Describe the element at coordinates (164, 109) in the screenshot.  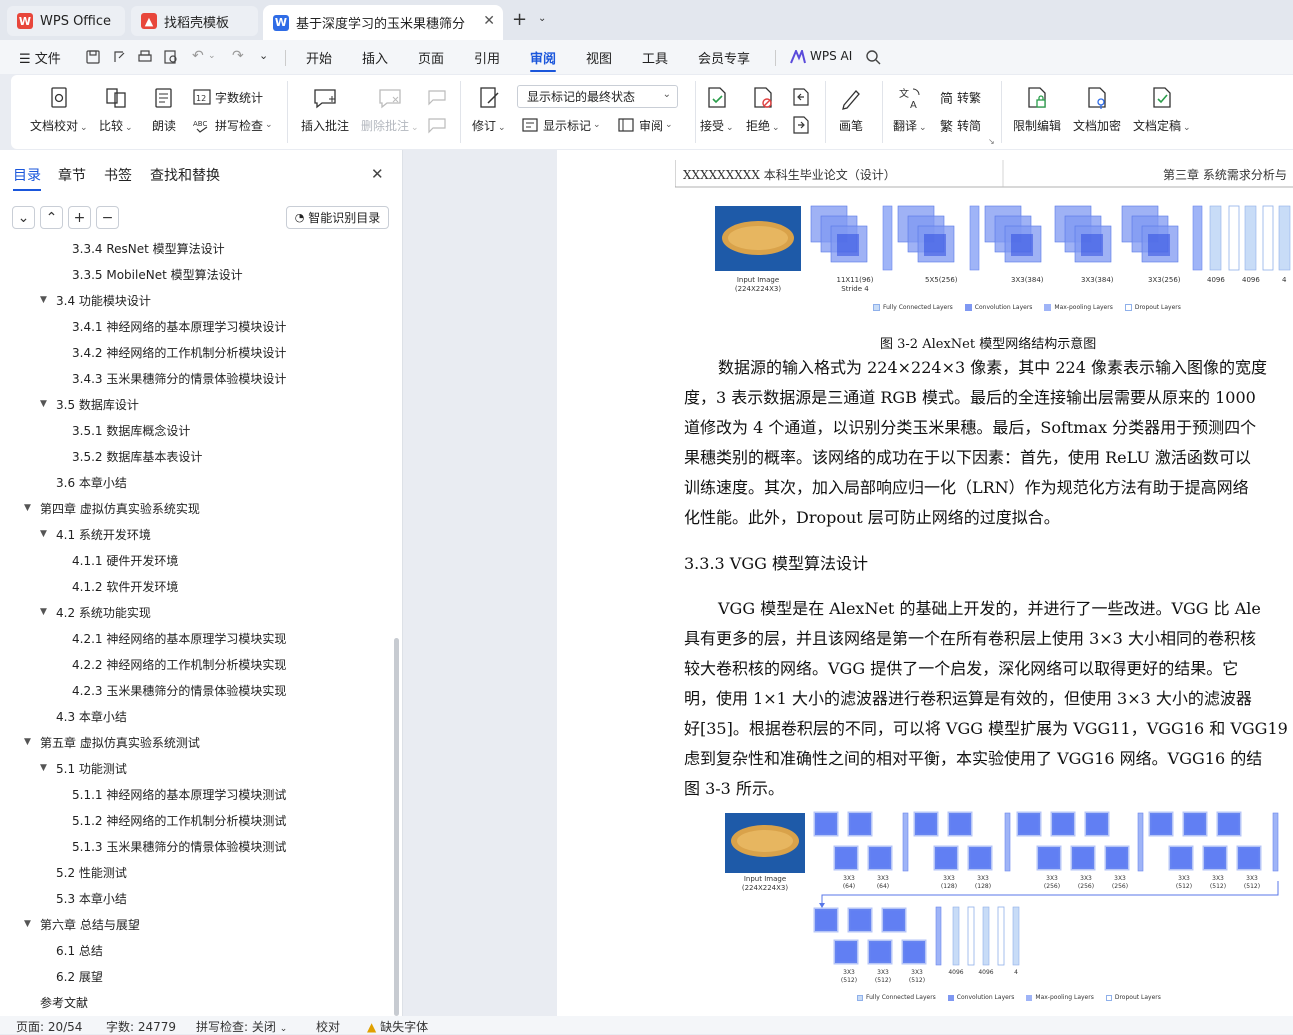
I see `read-aloud-button: 朗读` at that location.